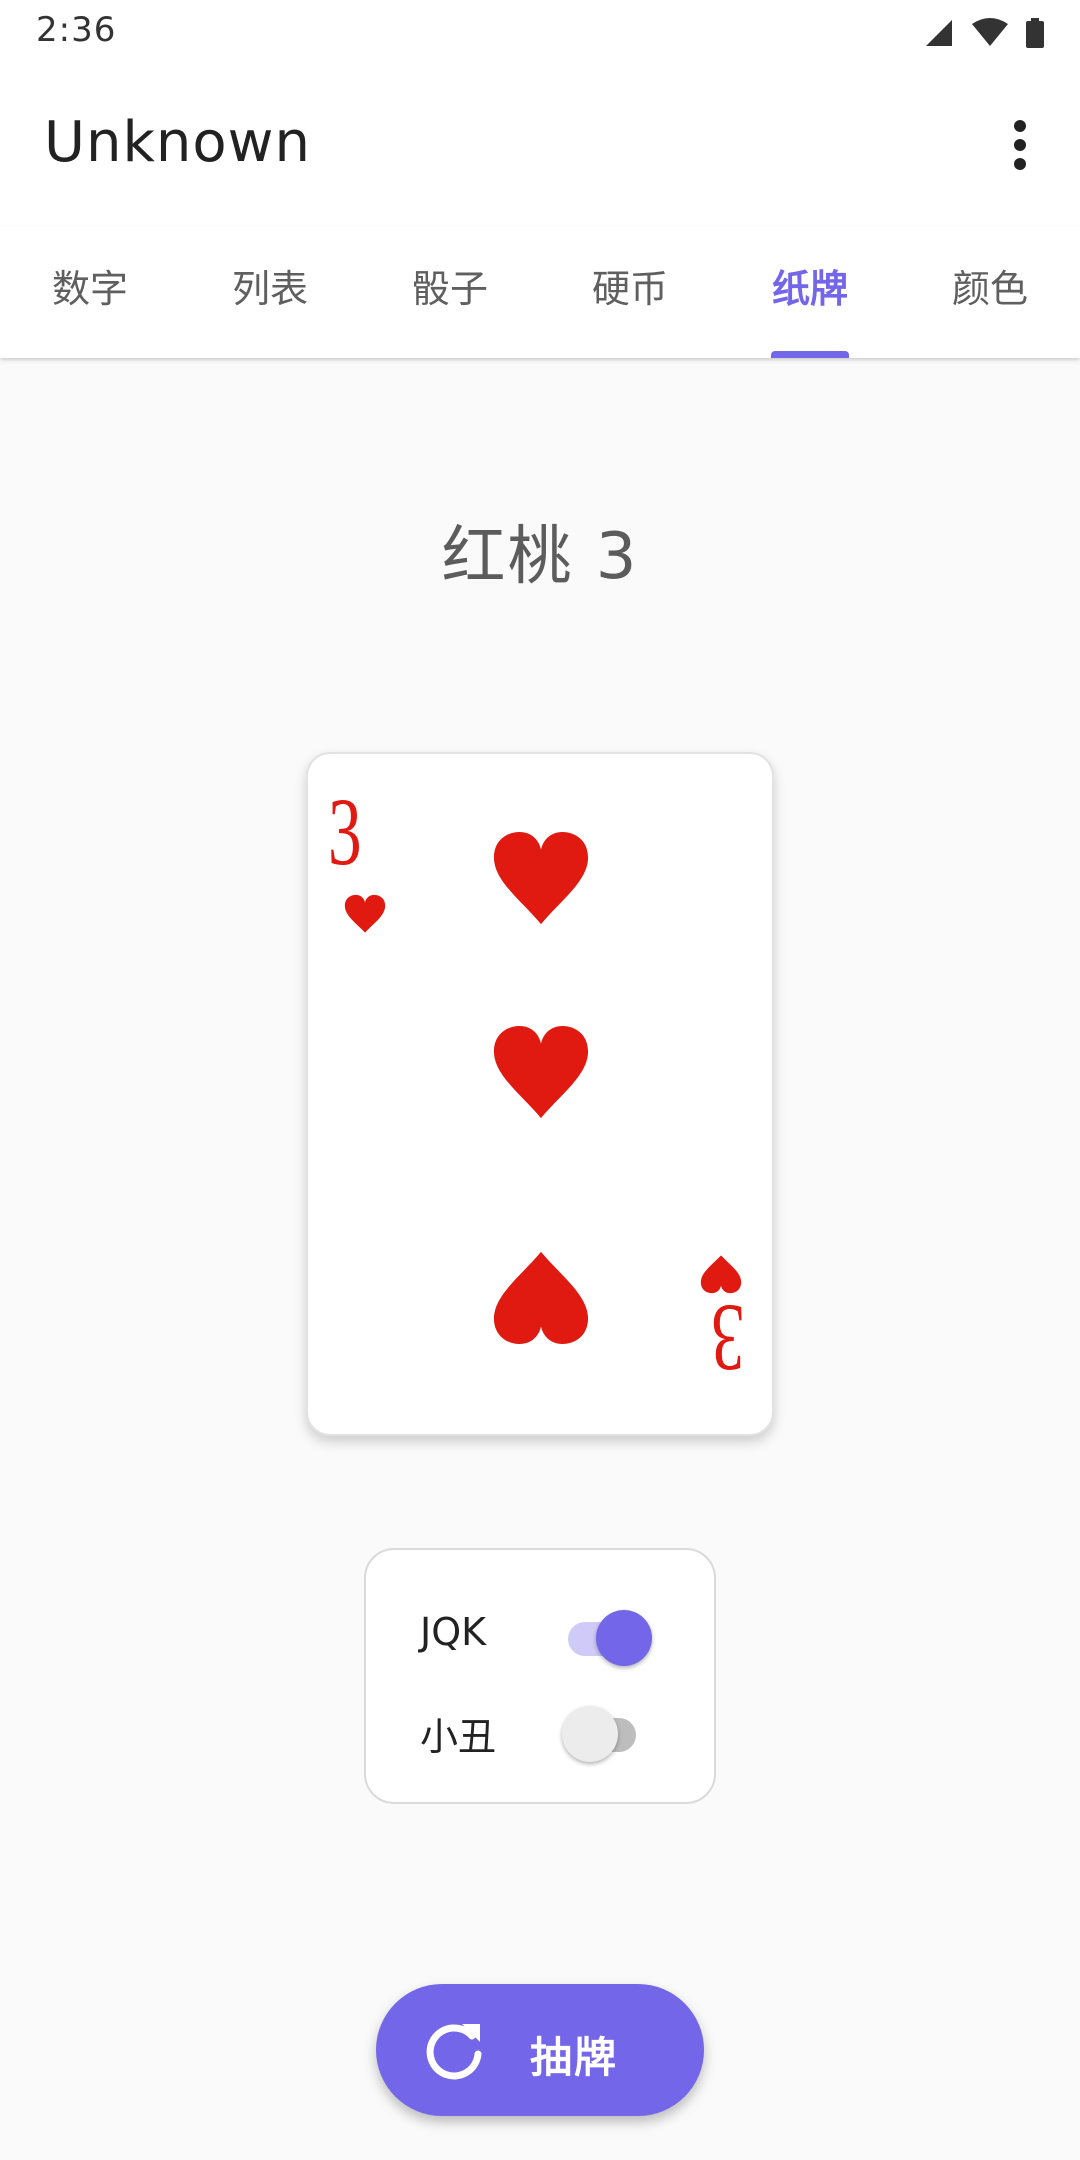  I want to click on jqk-switch, so click(607, 1636).